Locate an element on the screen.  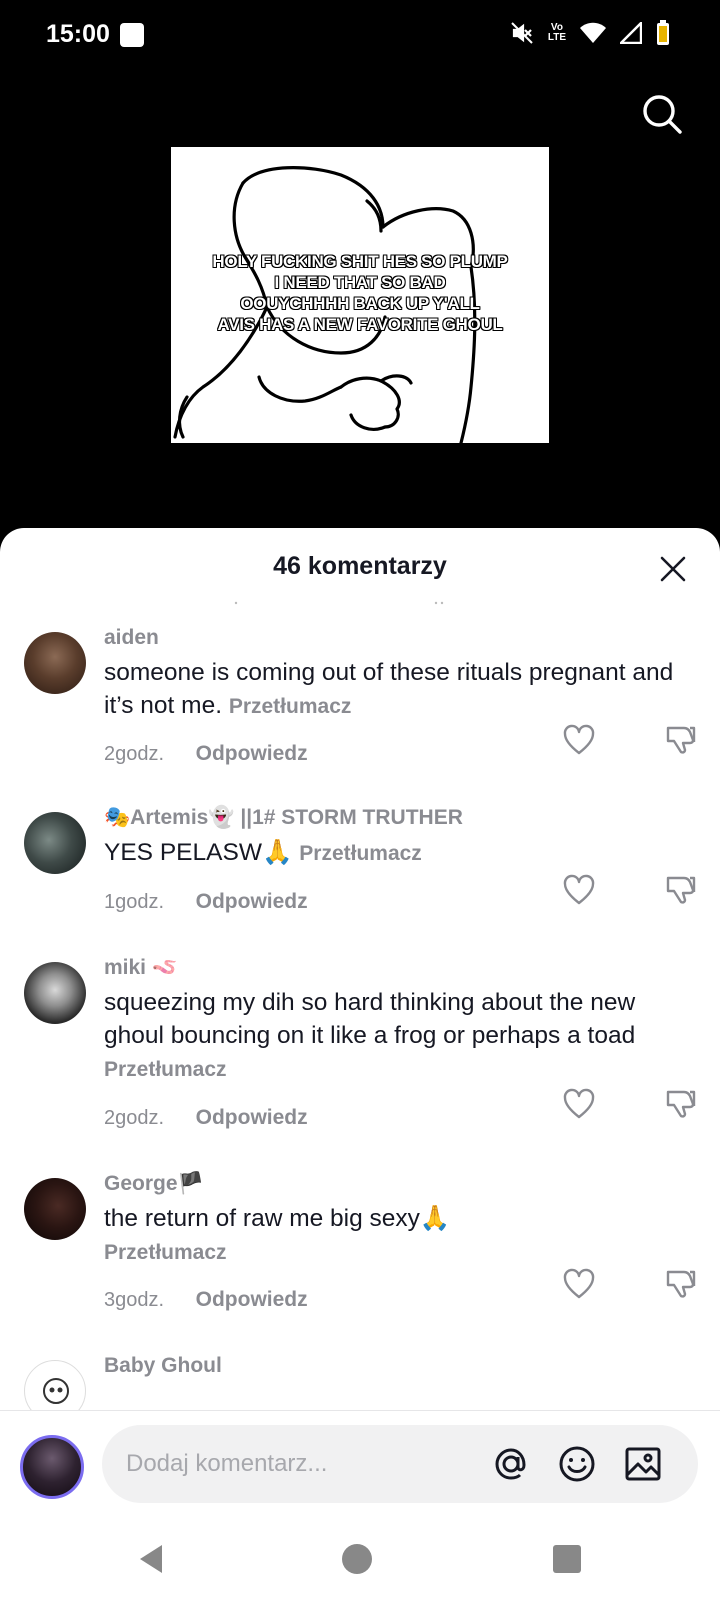
back-icon is located at coordinates (151, 1559).